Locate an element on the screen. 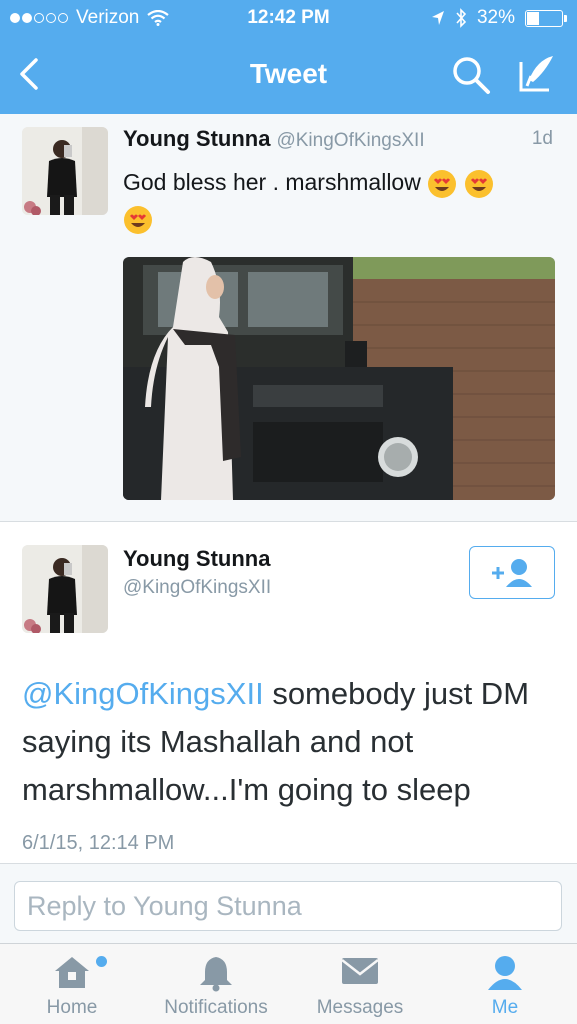 This screenshot has height=1024, width=577. tab-notifications: Notifications is located at coordinates (216, 984).